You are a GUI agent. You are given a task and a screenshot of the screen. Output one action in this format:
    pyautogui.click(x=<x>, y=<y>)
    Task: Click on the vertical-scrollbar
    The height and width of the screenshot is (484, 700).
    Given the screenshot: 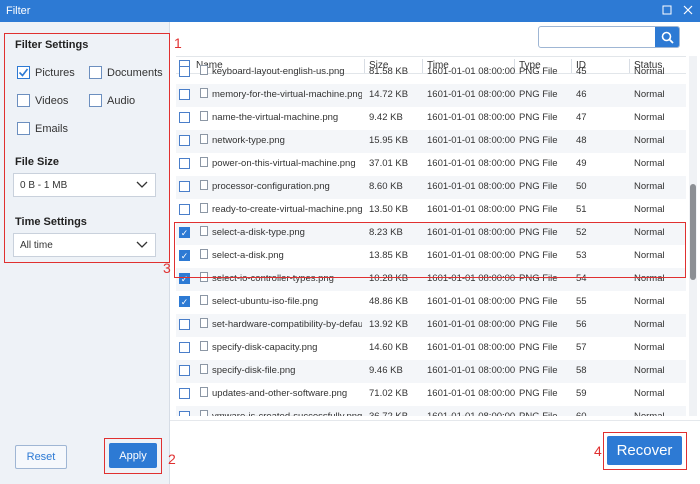 What is the action you would take?
    pyautogui.click(x=693, y=236)
    